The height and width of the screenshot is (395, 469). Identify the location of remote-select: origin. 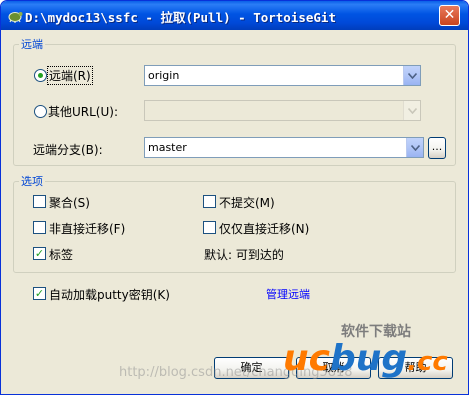
(282, 75).